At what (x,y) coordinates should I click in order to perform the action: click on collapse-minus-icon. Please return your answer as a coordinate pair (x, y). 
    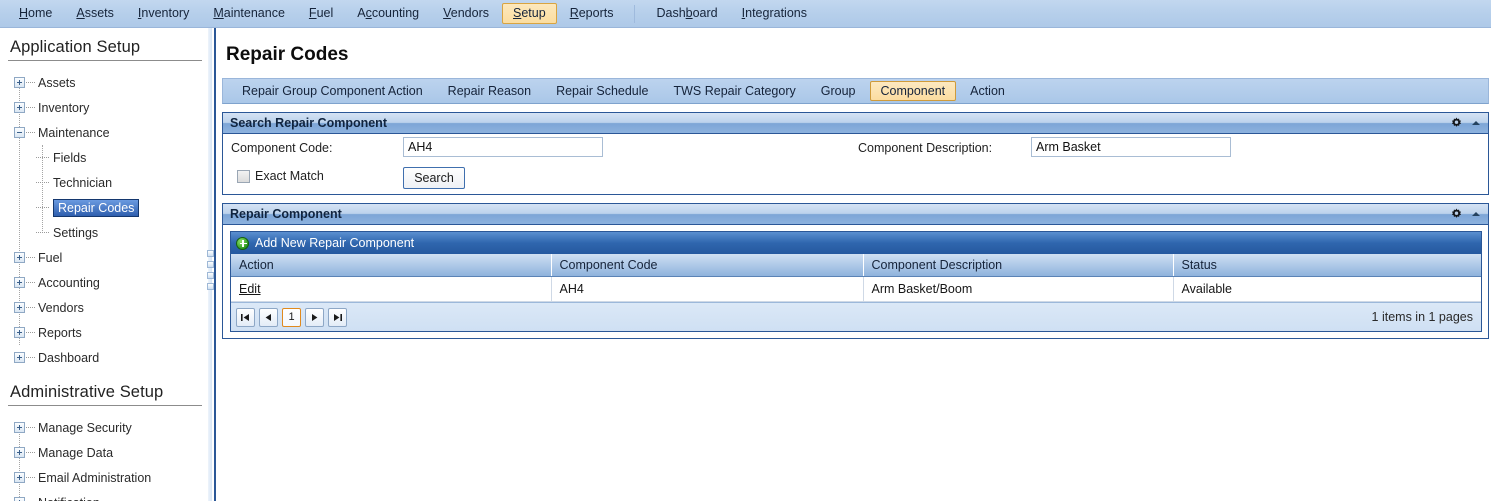
    Looking at the image, I should click on (19, 132).